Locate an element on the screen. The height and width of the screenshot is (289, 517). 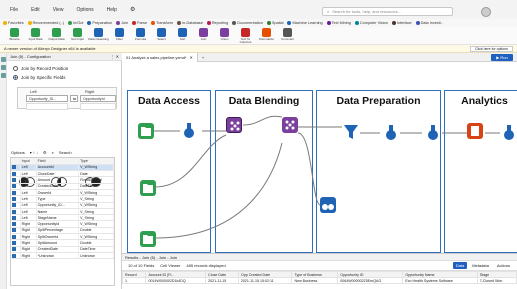
config-icon is located at coordinates (3, 59).